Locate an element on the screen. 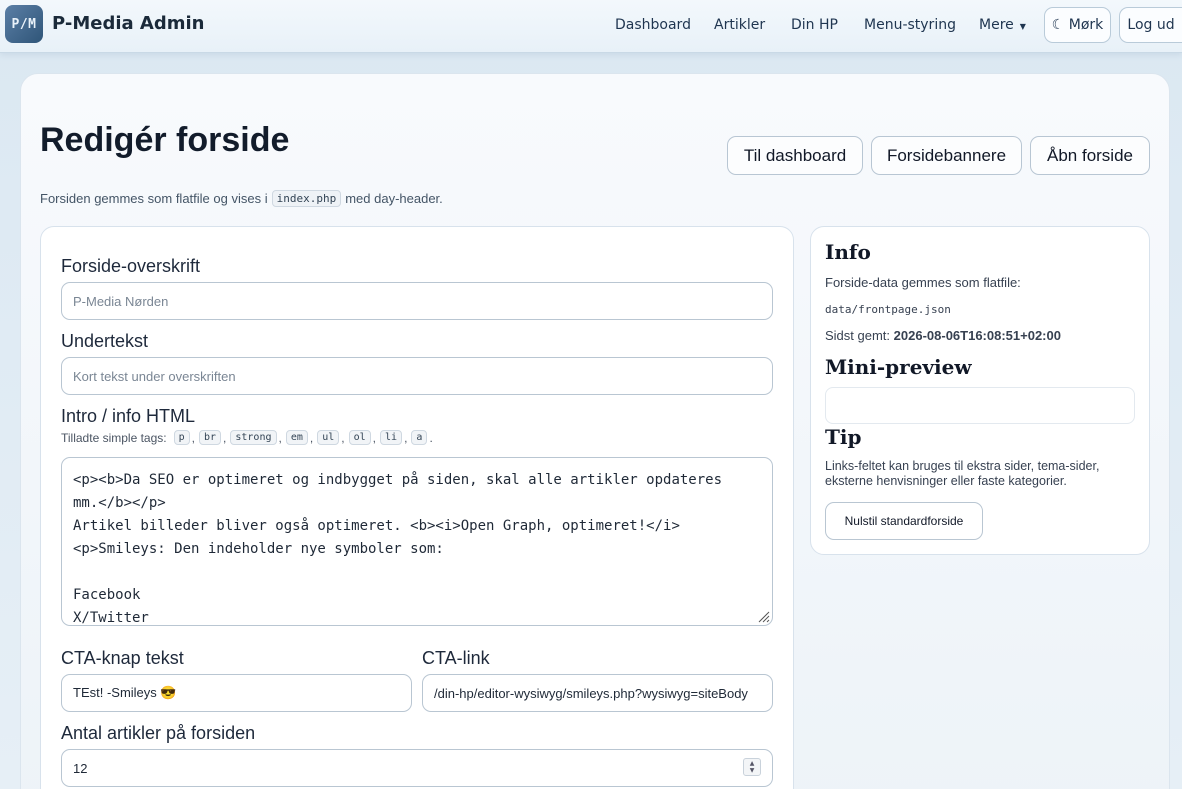 The height and width of the screenshot is (789, 1182). intro-line: mm.</b></p> is located at coordinates (119, 503).